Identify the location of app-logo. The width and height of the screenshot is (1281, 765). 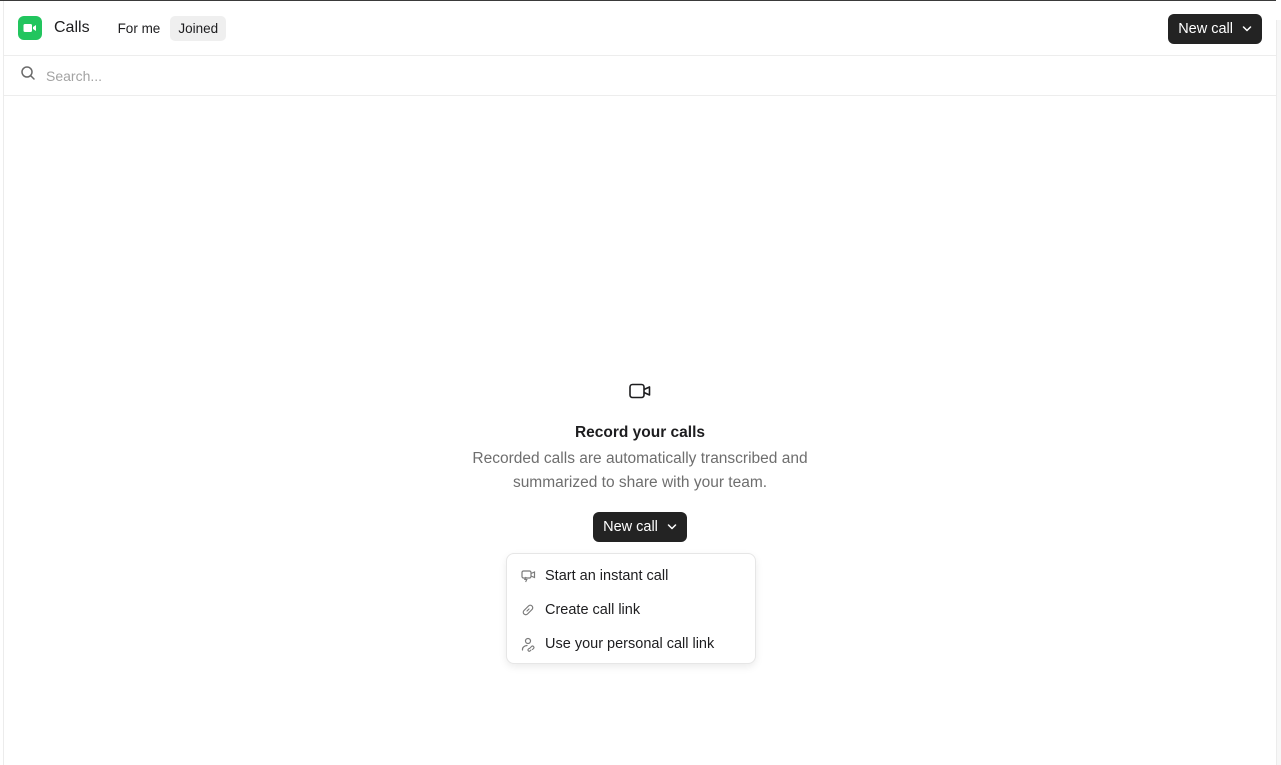
(30, 28).